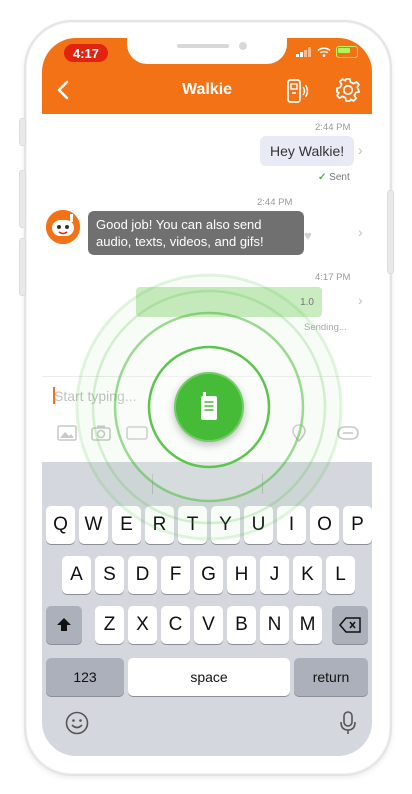 This screenshot has width=412, height=794. Describe the element at coordinates (175, 575) in the screenshot. I see `key-f: F` at that location.